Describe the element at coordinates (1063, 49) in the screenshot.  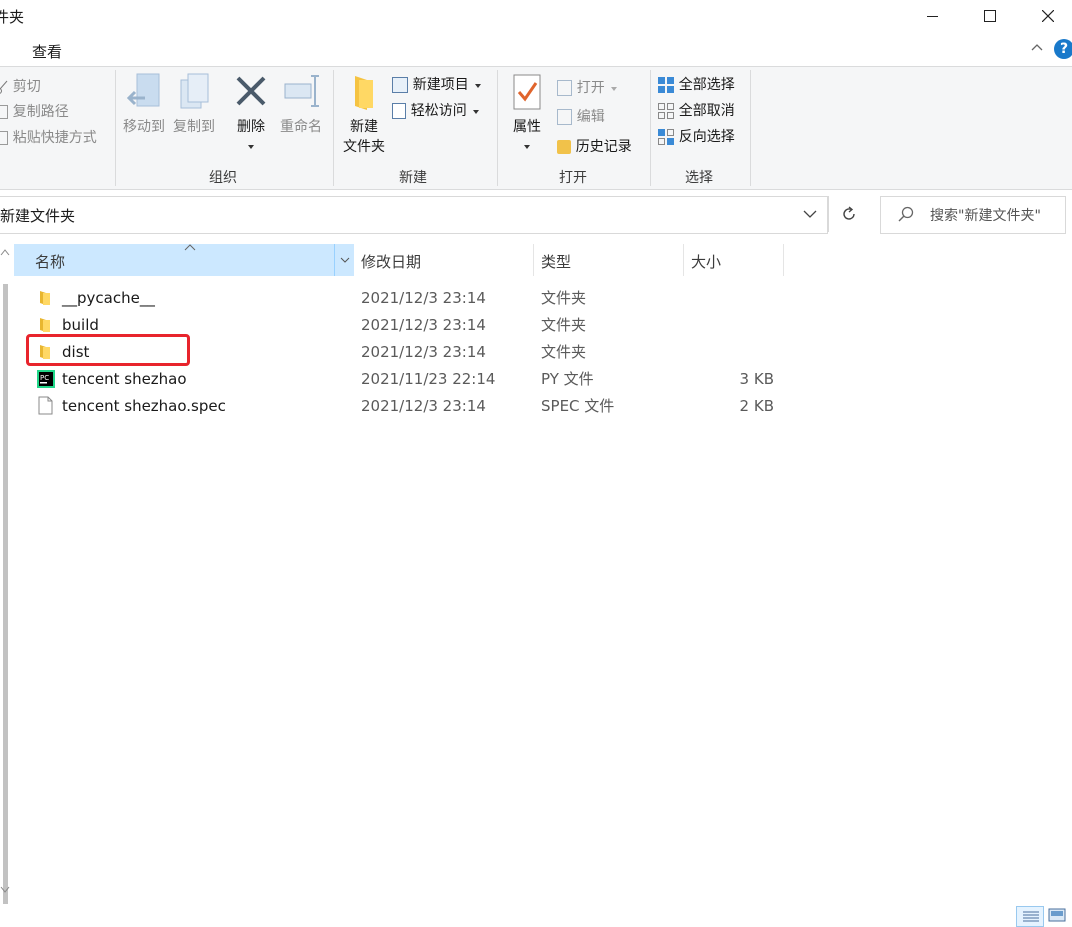
I see `help-icon: ?` at that location.